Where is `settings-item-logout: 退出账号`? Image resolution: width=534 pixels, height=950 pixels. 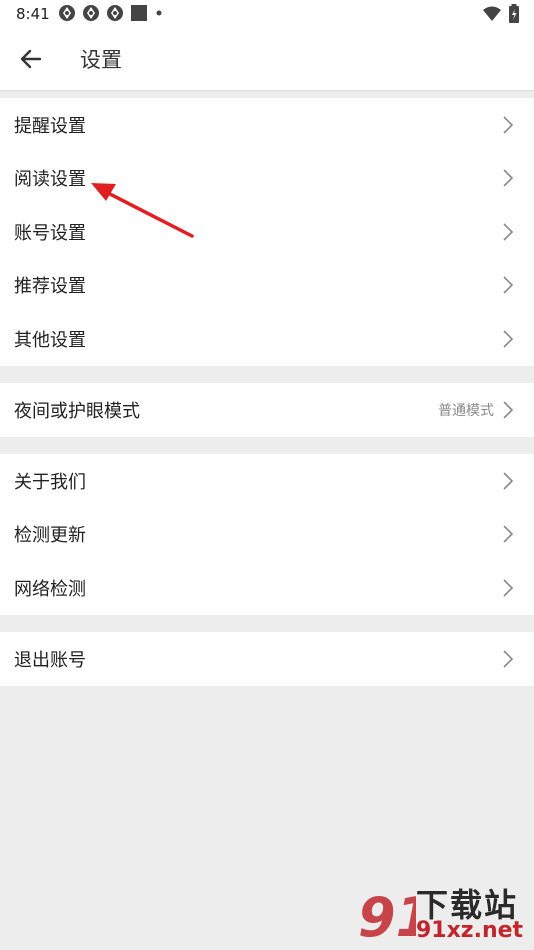
settings-item-logout: 退出账号 is located at coordinates (267, 659).